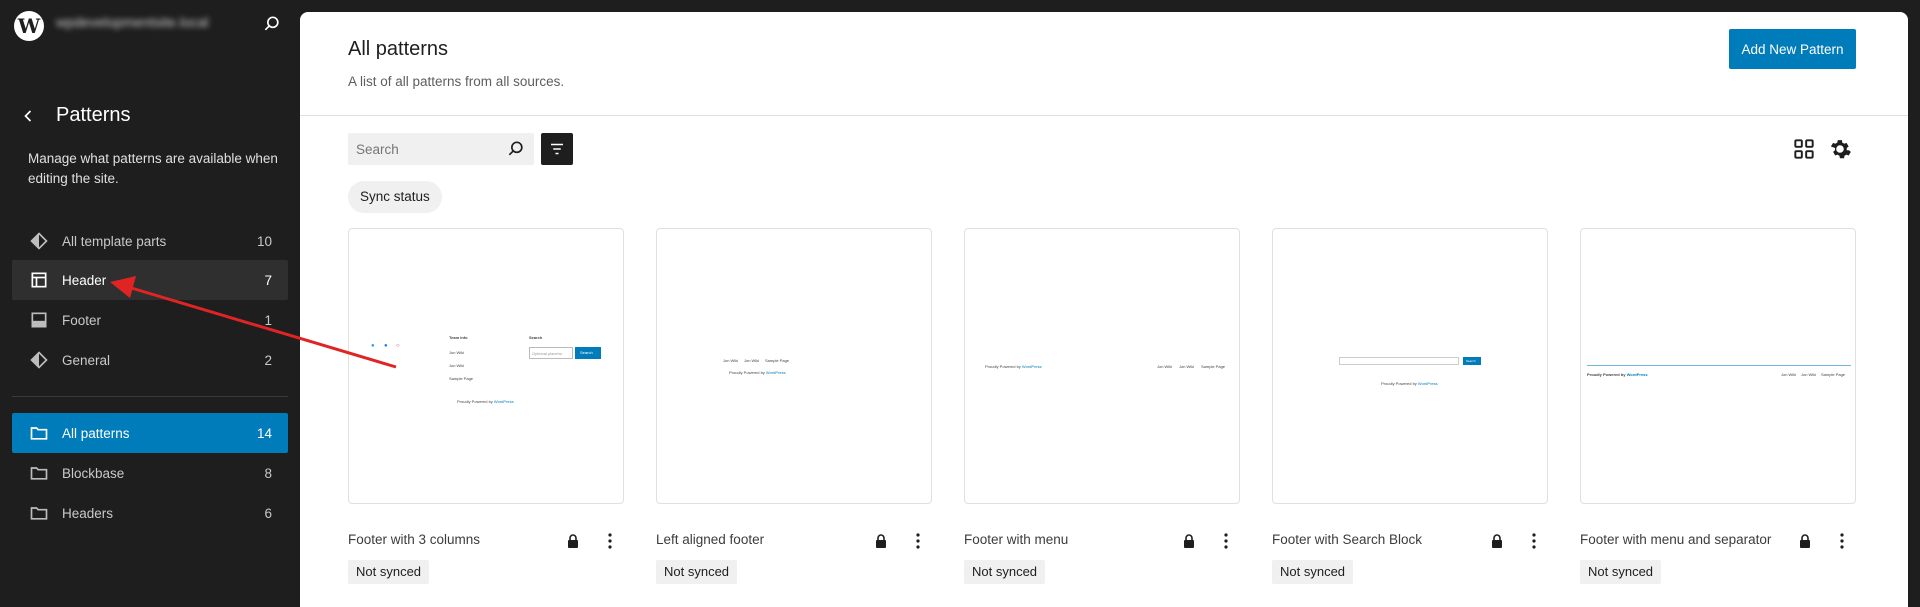 The width and height of the screenshot is (1920, 607). Describe the element at coordinates (458, 337) in the screenshot. I see `preview-text: Team Info` at that location.